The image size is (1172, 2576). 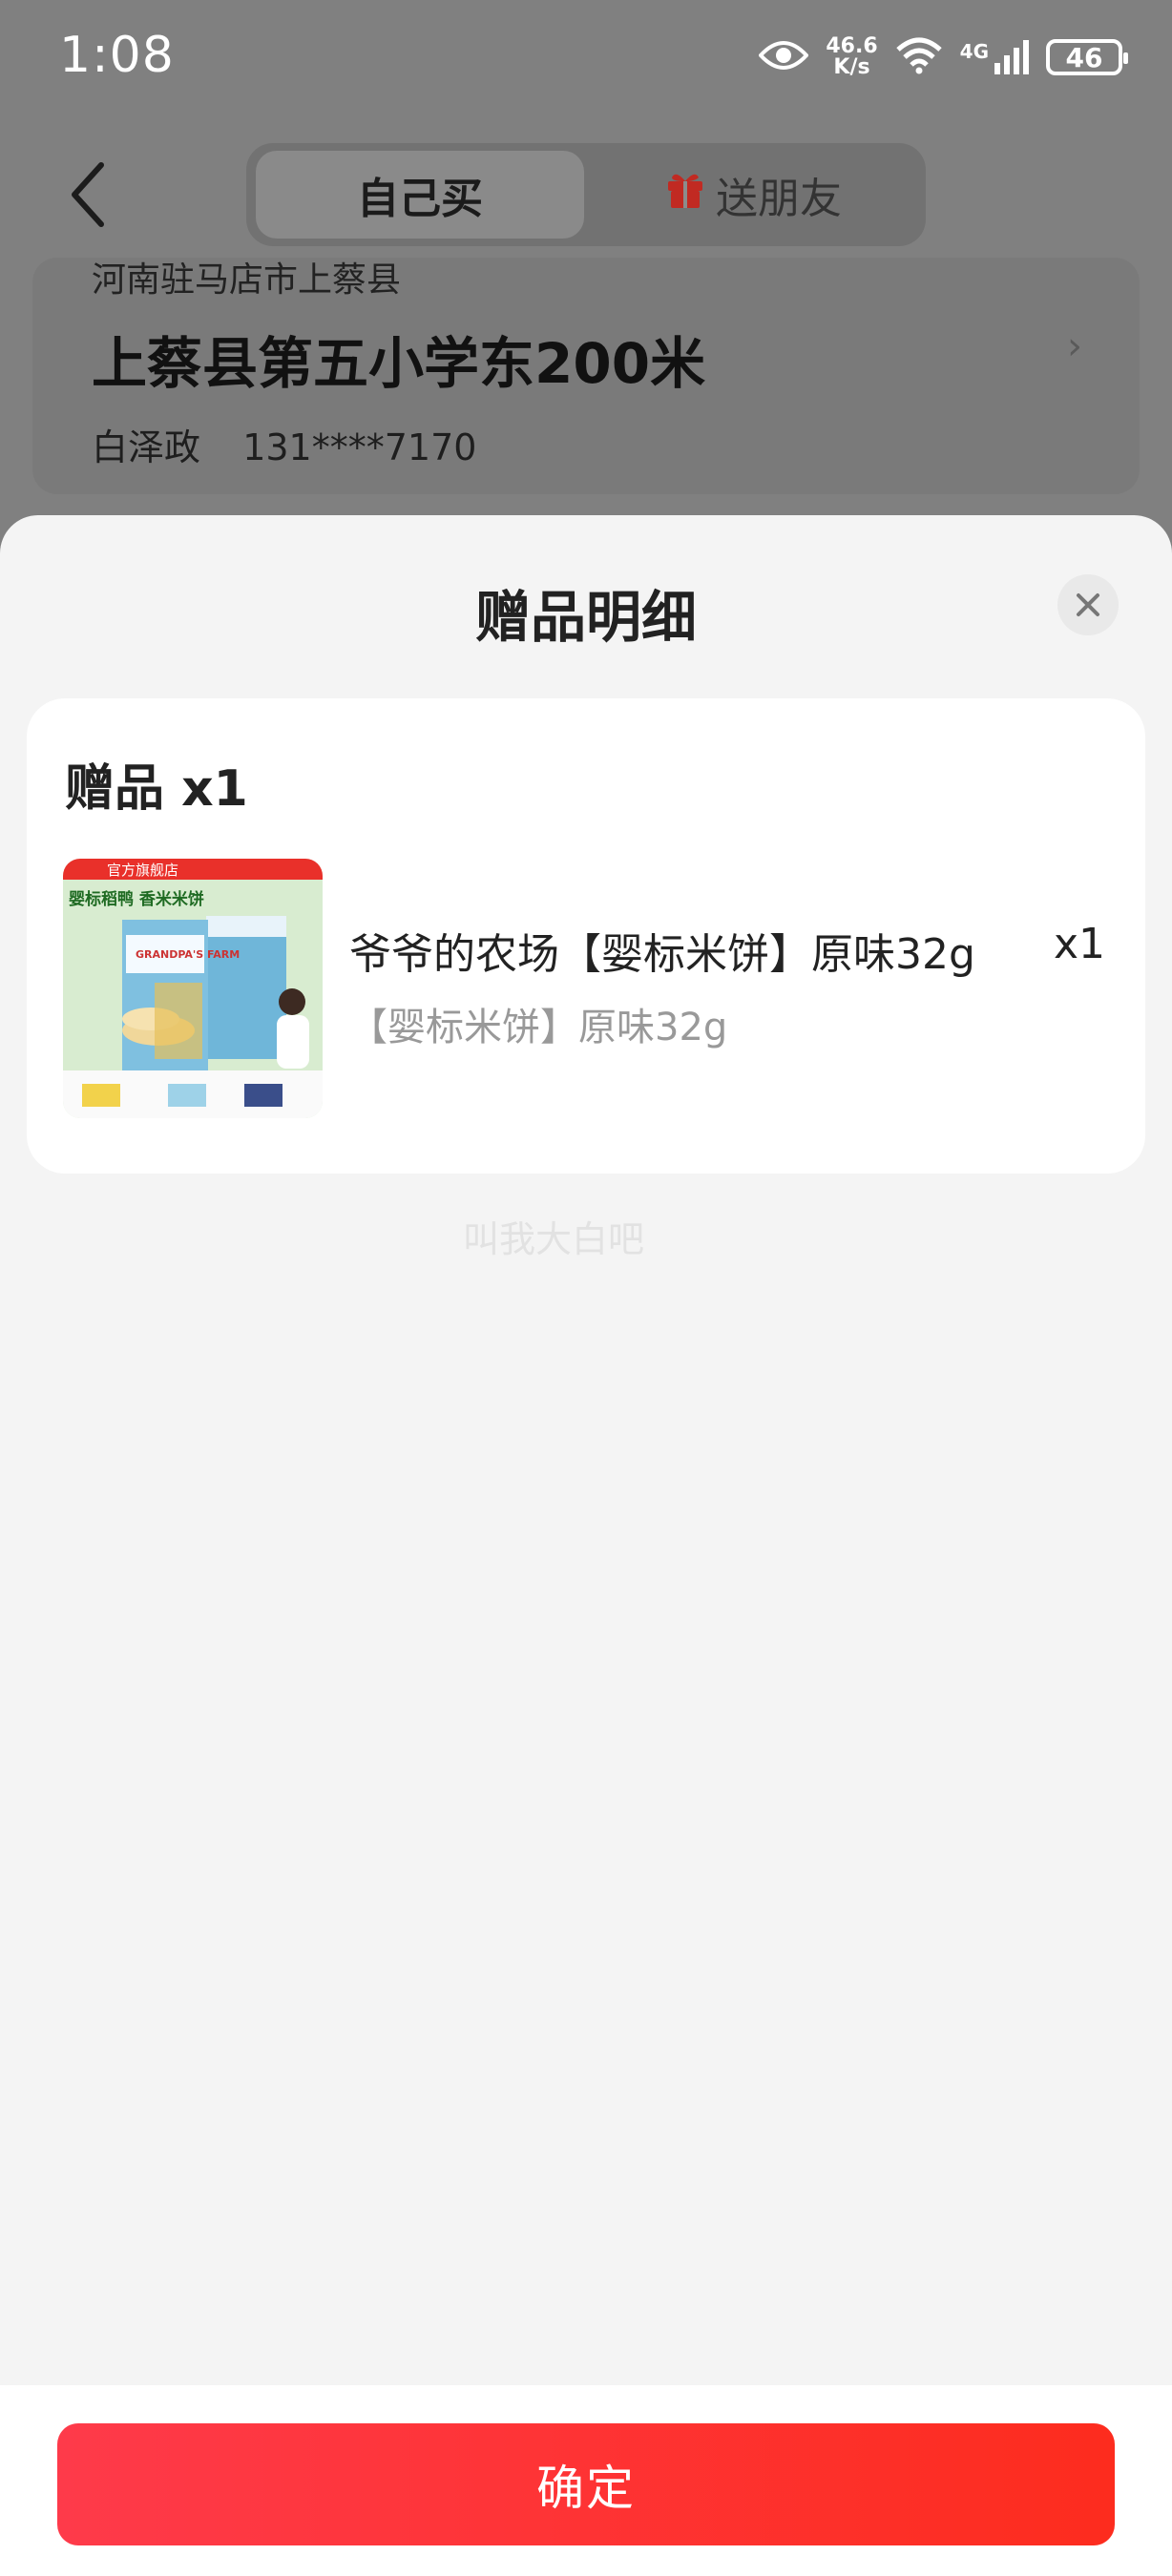 I want to click on product-image: 官方旗舰店 婴标稻鸭 香米米饼 GRANDPA'S FARM, so click(x=193, y=988).